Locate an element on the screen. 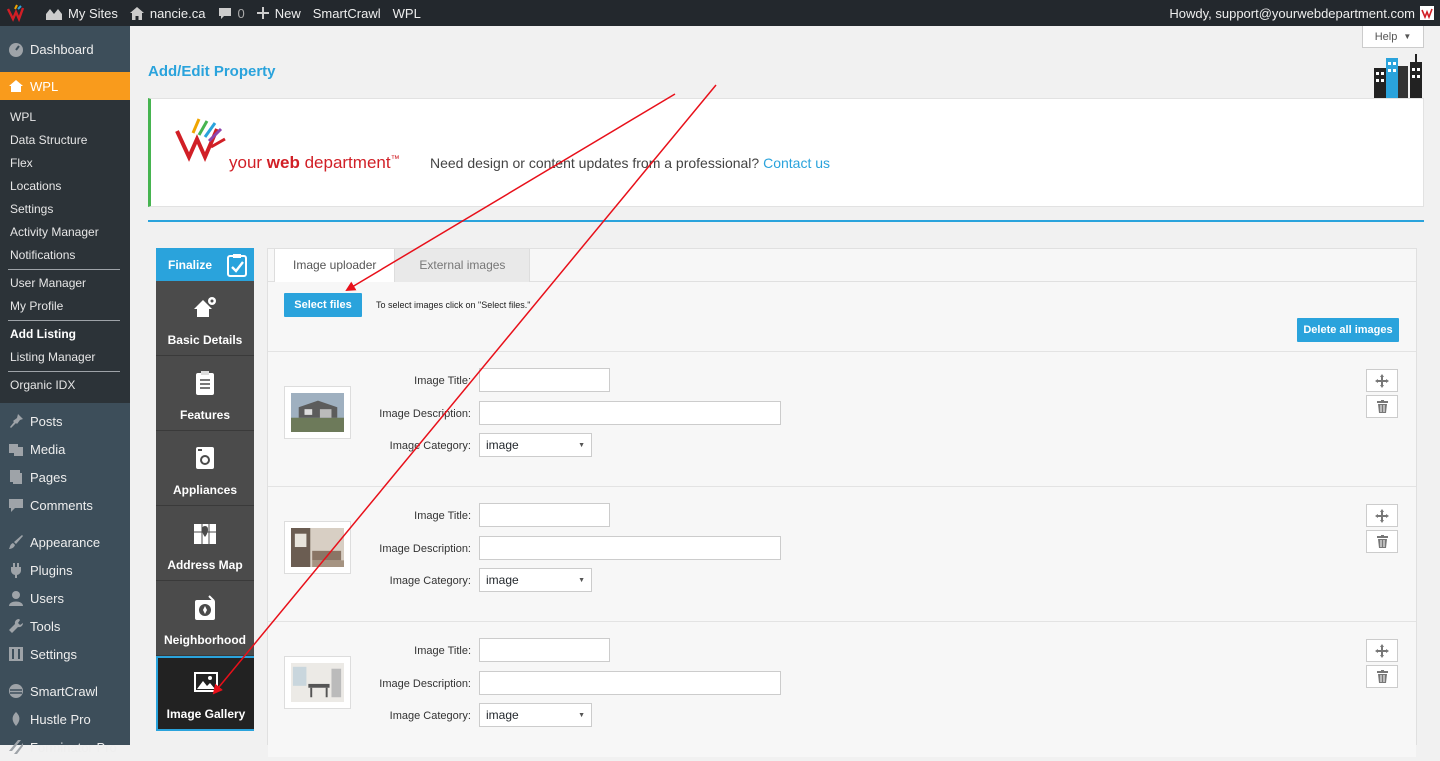 Image resolution: width=1440 pixels, height=761 pixels. submenu-item: WPL is located at coordinates (65, 117).